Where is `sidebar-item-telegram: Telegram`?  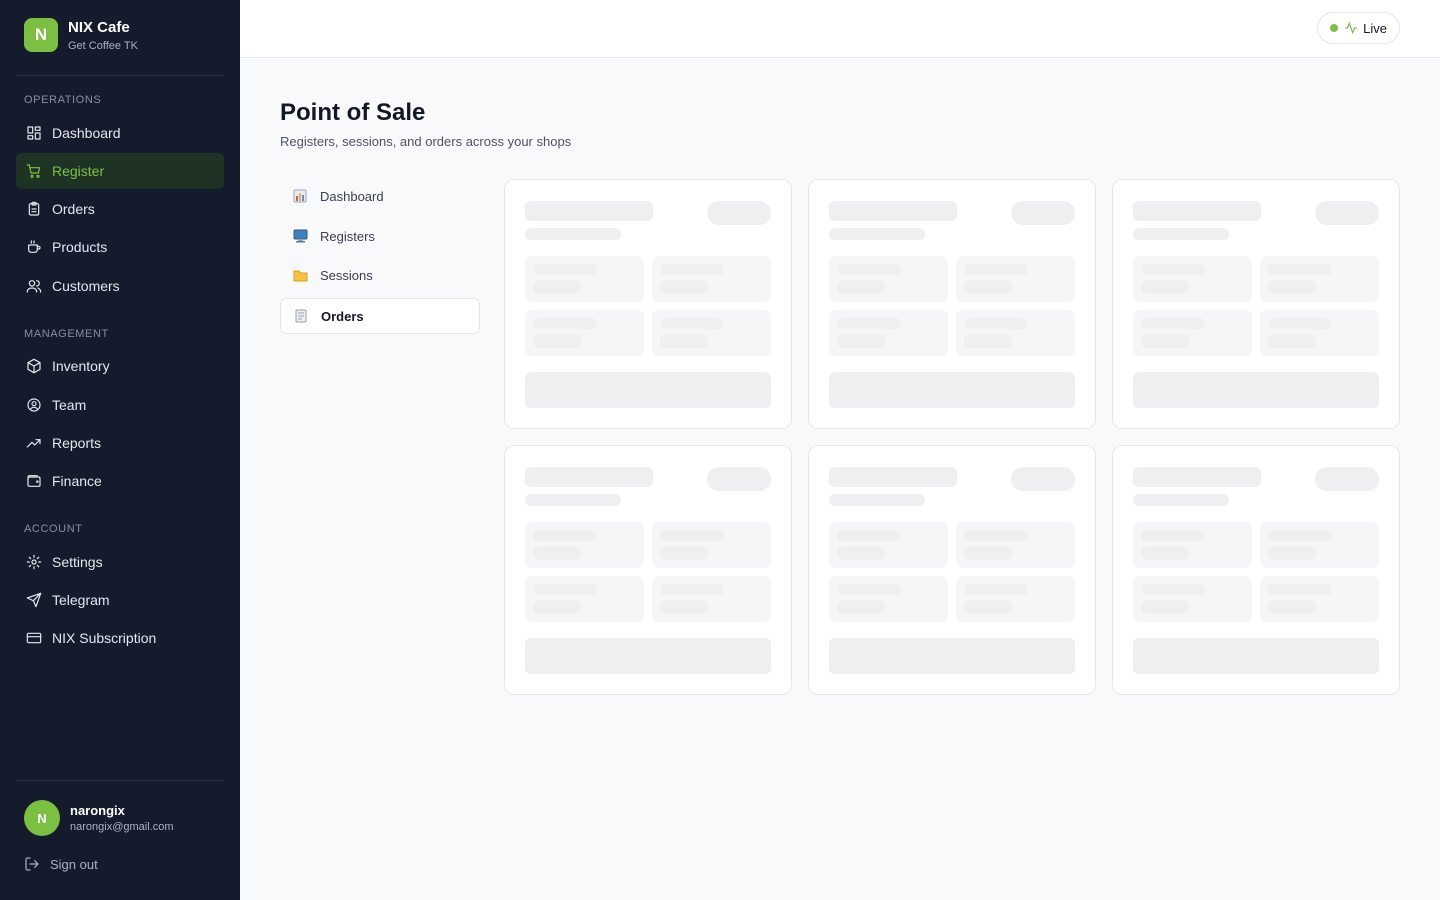
sidebar-item-telegram: Telegram is located at coordinates (120, 600).